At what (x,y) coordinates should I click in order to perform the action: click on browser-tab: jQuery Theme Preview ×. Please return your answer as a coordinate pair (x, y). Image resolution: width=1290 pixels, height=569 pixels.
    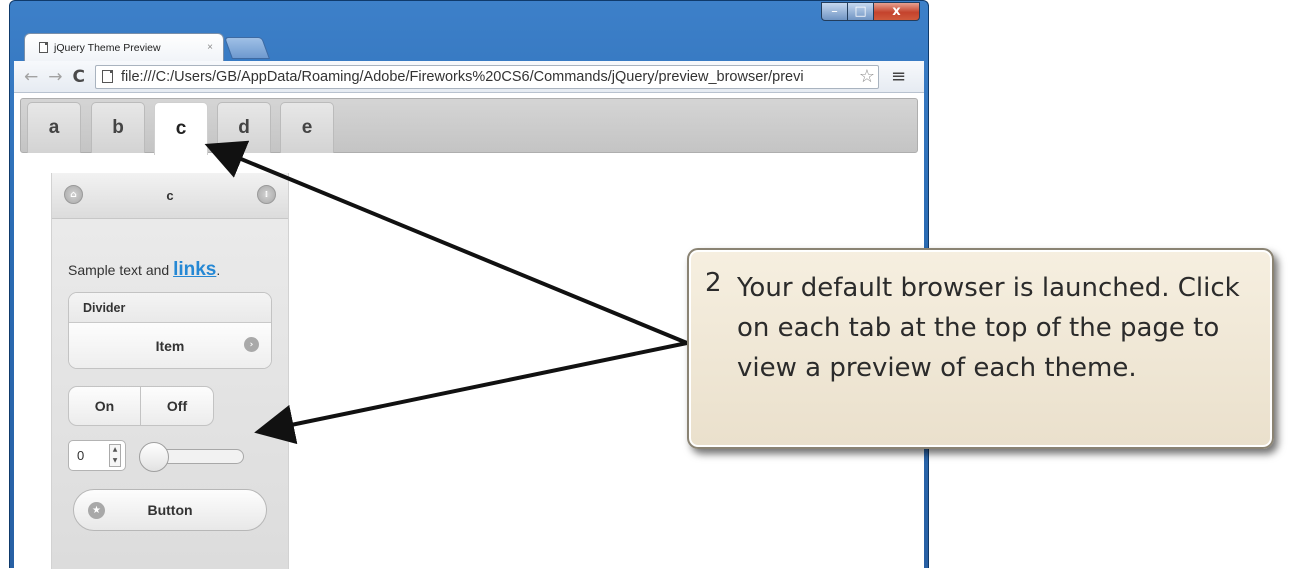
    Looking at the image, I should click on (124, 47).